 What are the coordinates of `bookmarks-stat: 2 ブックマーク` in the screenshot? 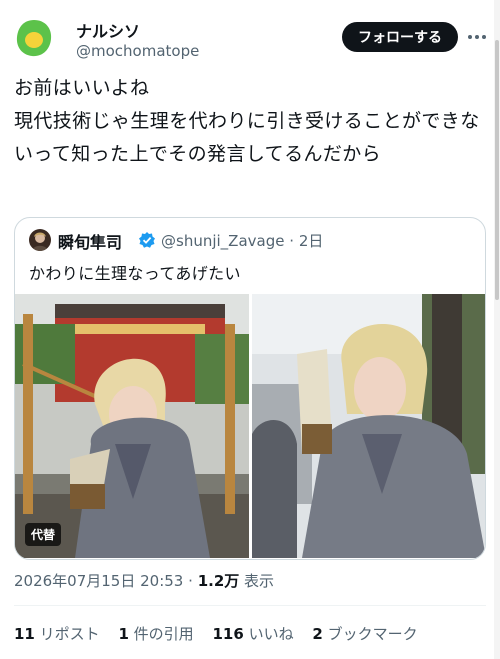 It's located at (364, 634).